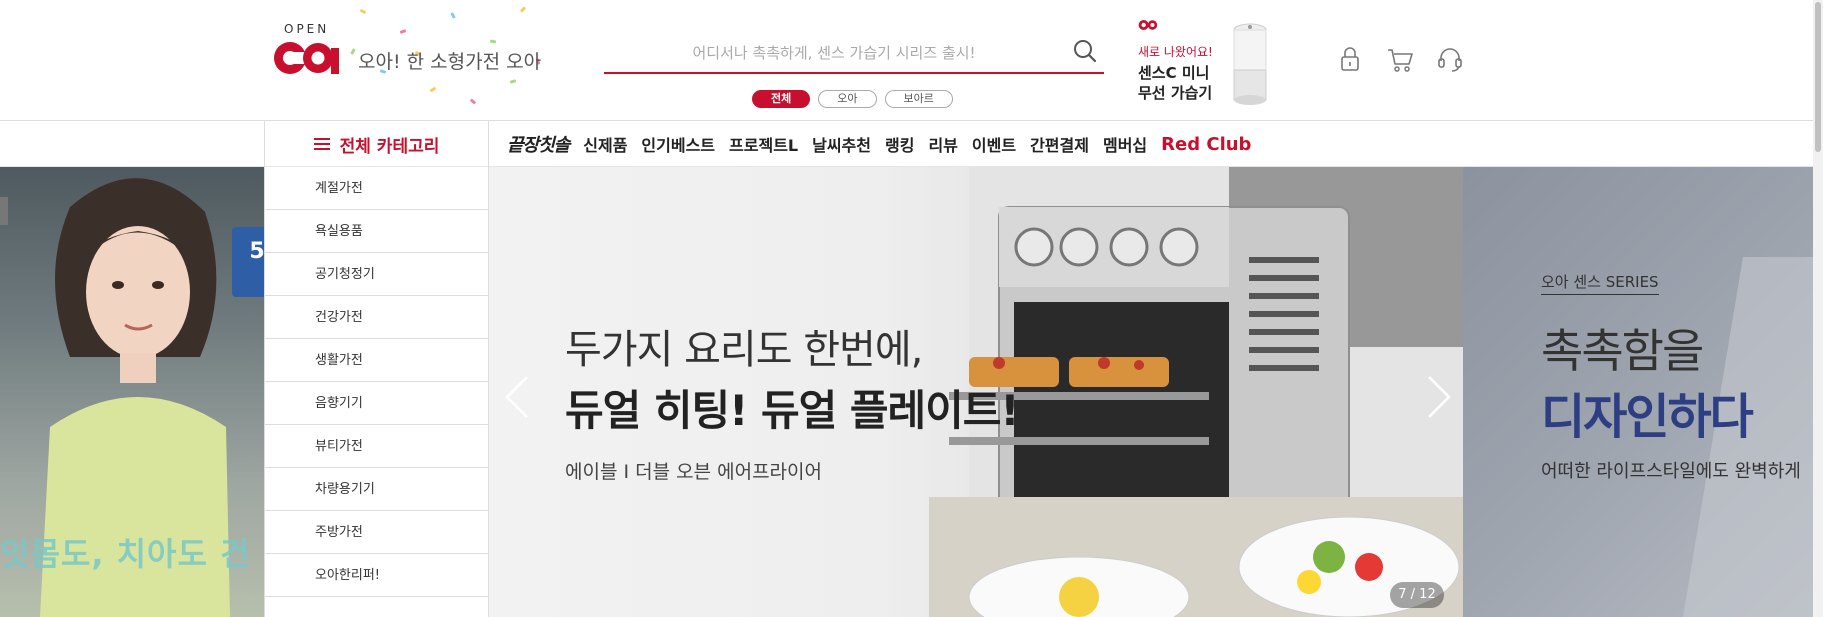 This screenshot has height=617, width=1823. What do you see at coordinates (376, 532) in the screenshot?
I see `category-item-kitchen: 주방가전` at bounding box center [376, 532].